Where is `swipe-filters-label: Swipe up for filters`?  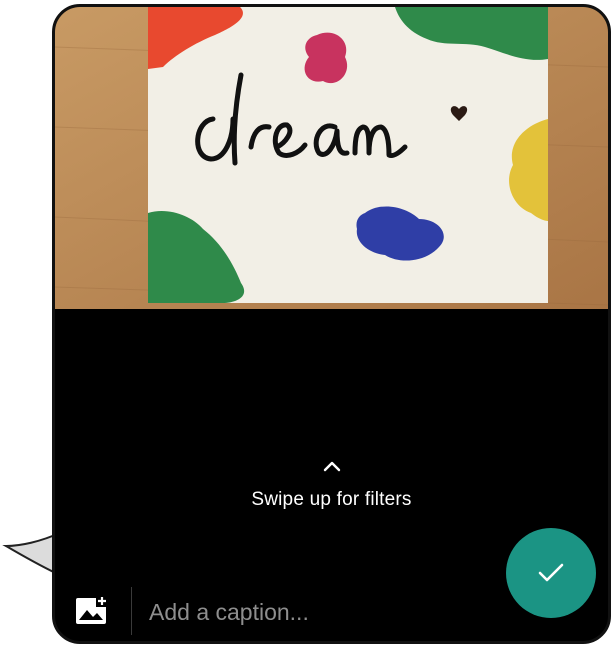 swipe-filters-label: Swipe up for filters is located at coordinates (331, 499).